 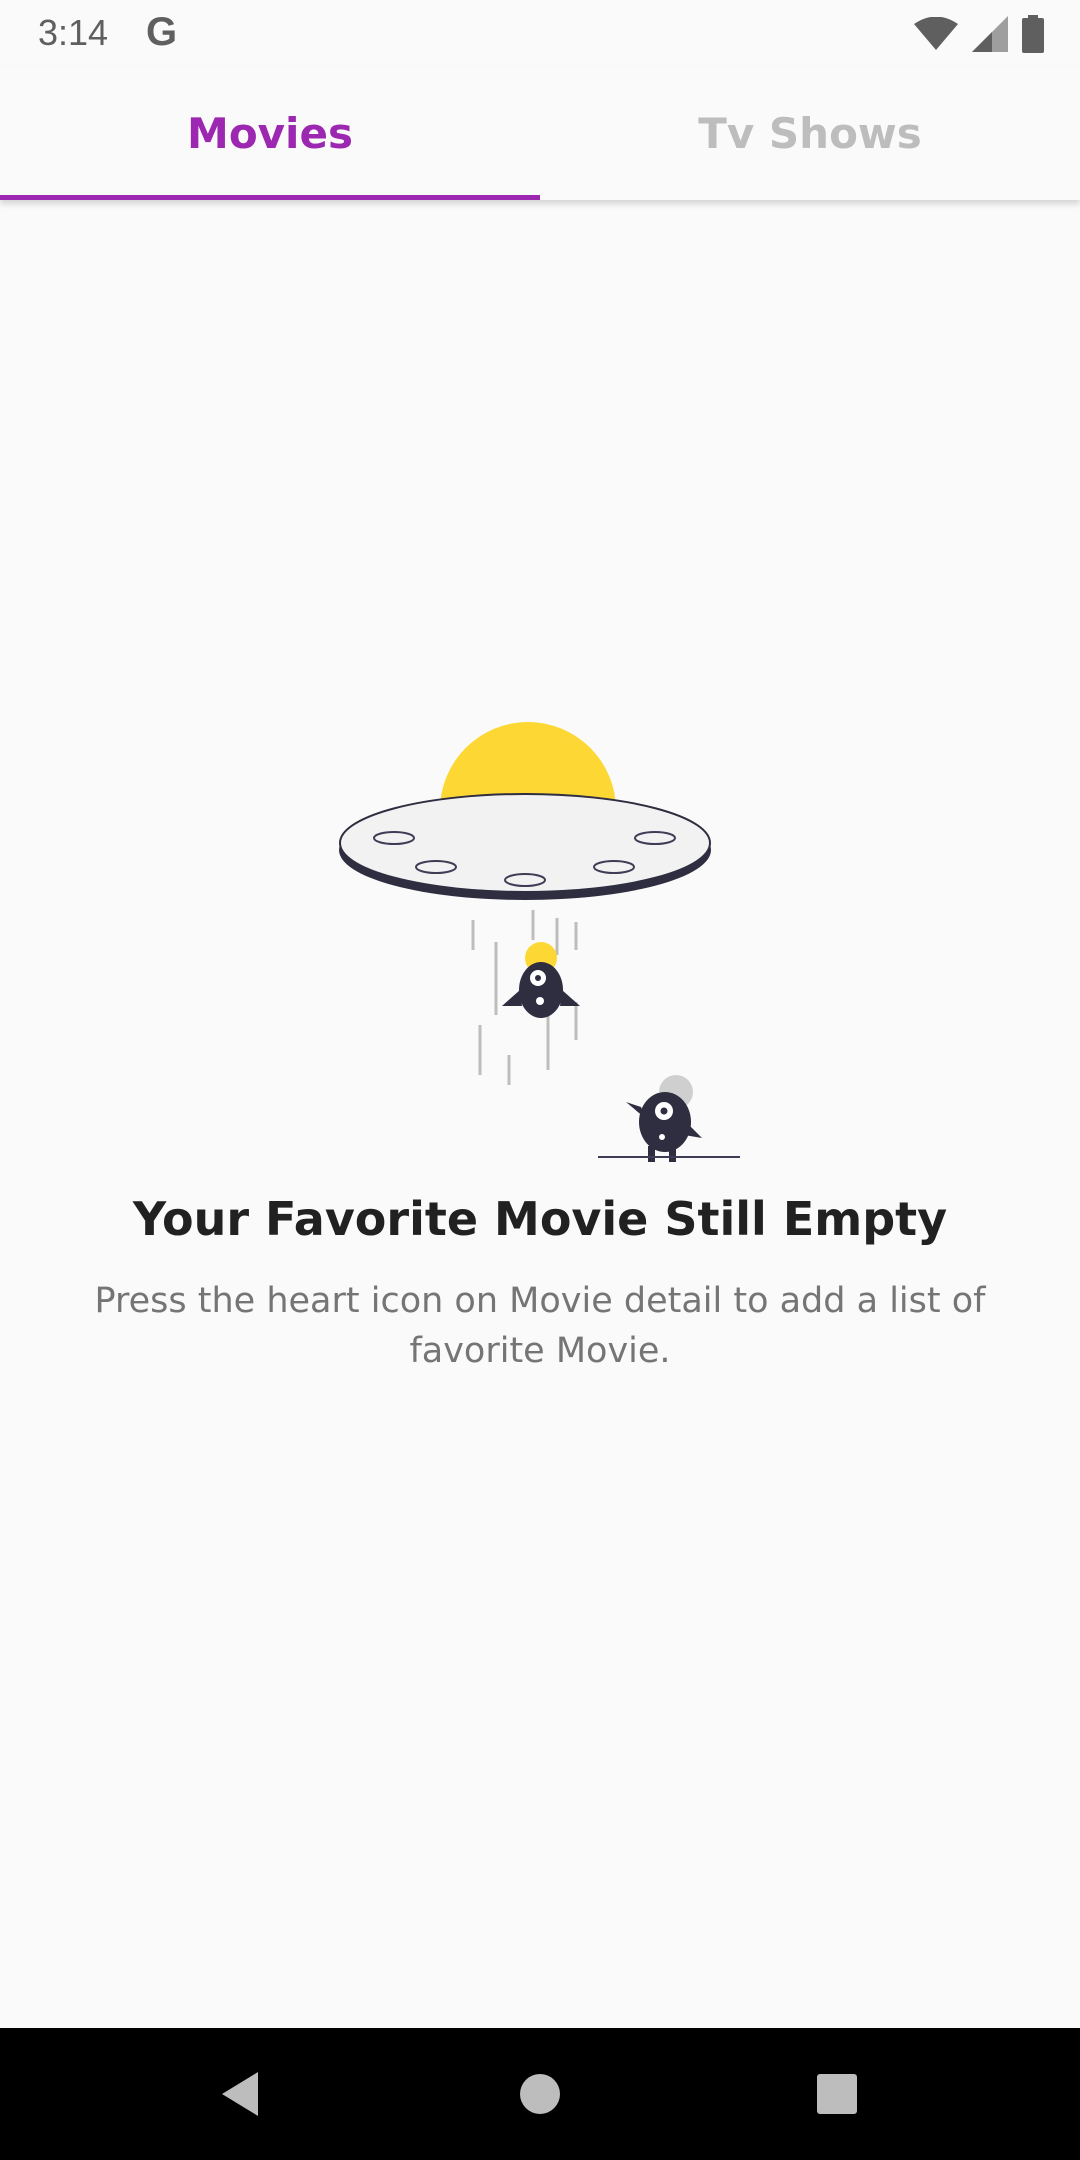 I want to click on tab-movies: Movies, so click(x=270, y=133).